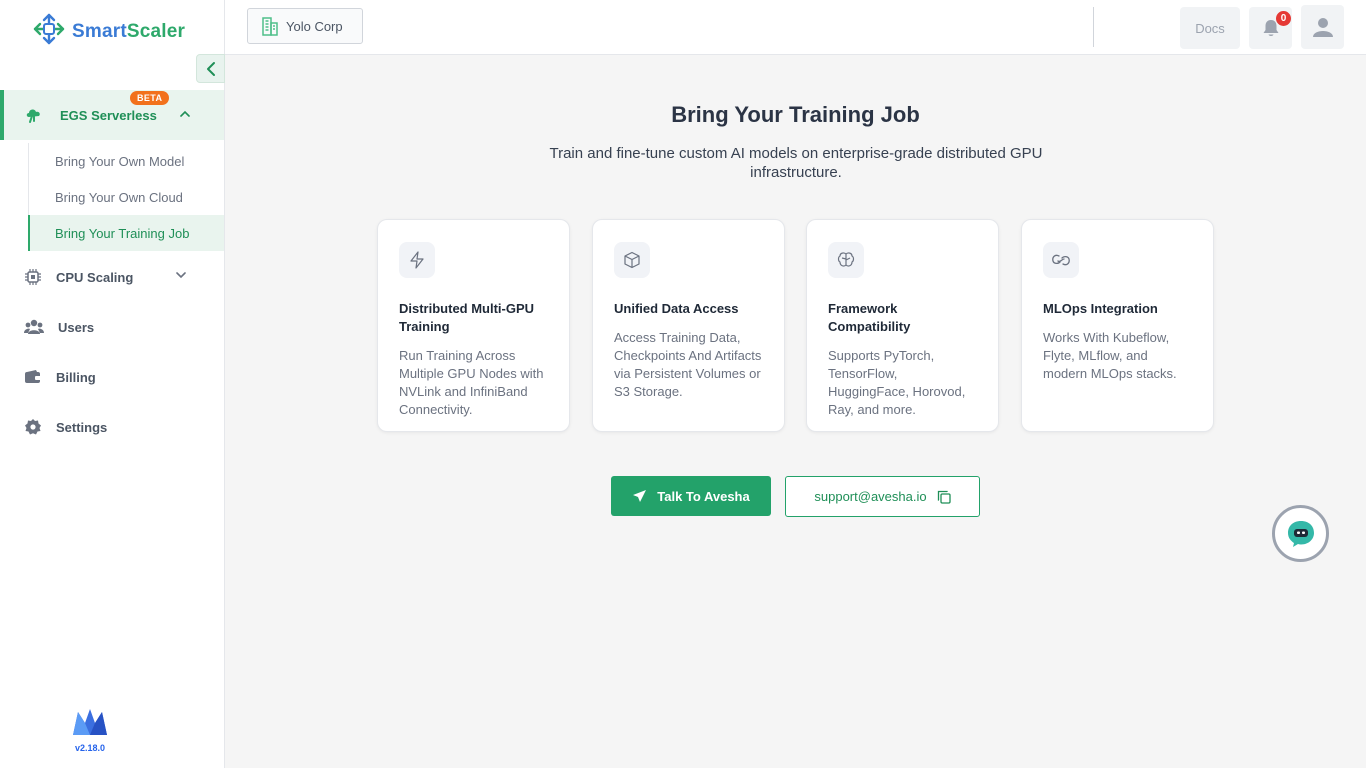 The width and height of the screenshot is (1366, 768). I want to click on sidebar-item-billing: Billing, so click(112, 377).